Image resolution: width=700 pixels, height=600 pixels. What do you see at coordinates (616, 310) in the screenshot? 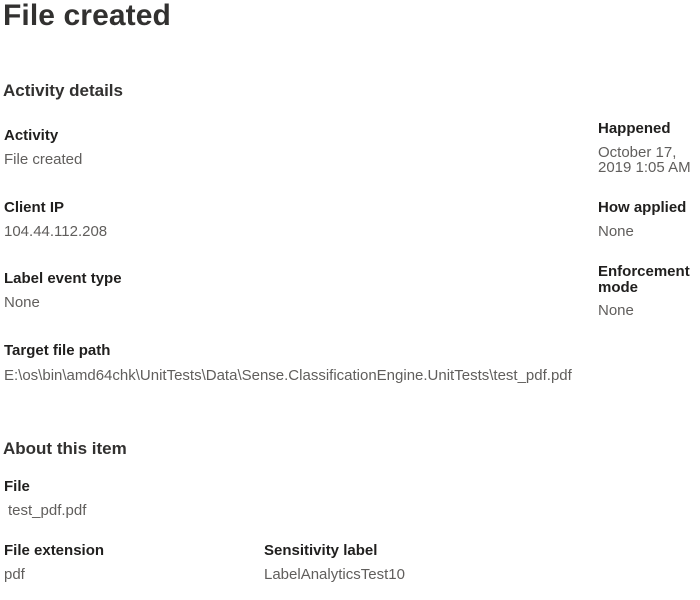
I see `enforcement-mode-value: None` at bounding box center [616, 310].